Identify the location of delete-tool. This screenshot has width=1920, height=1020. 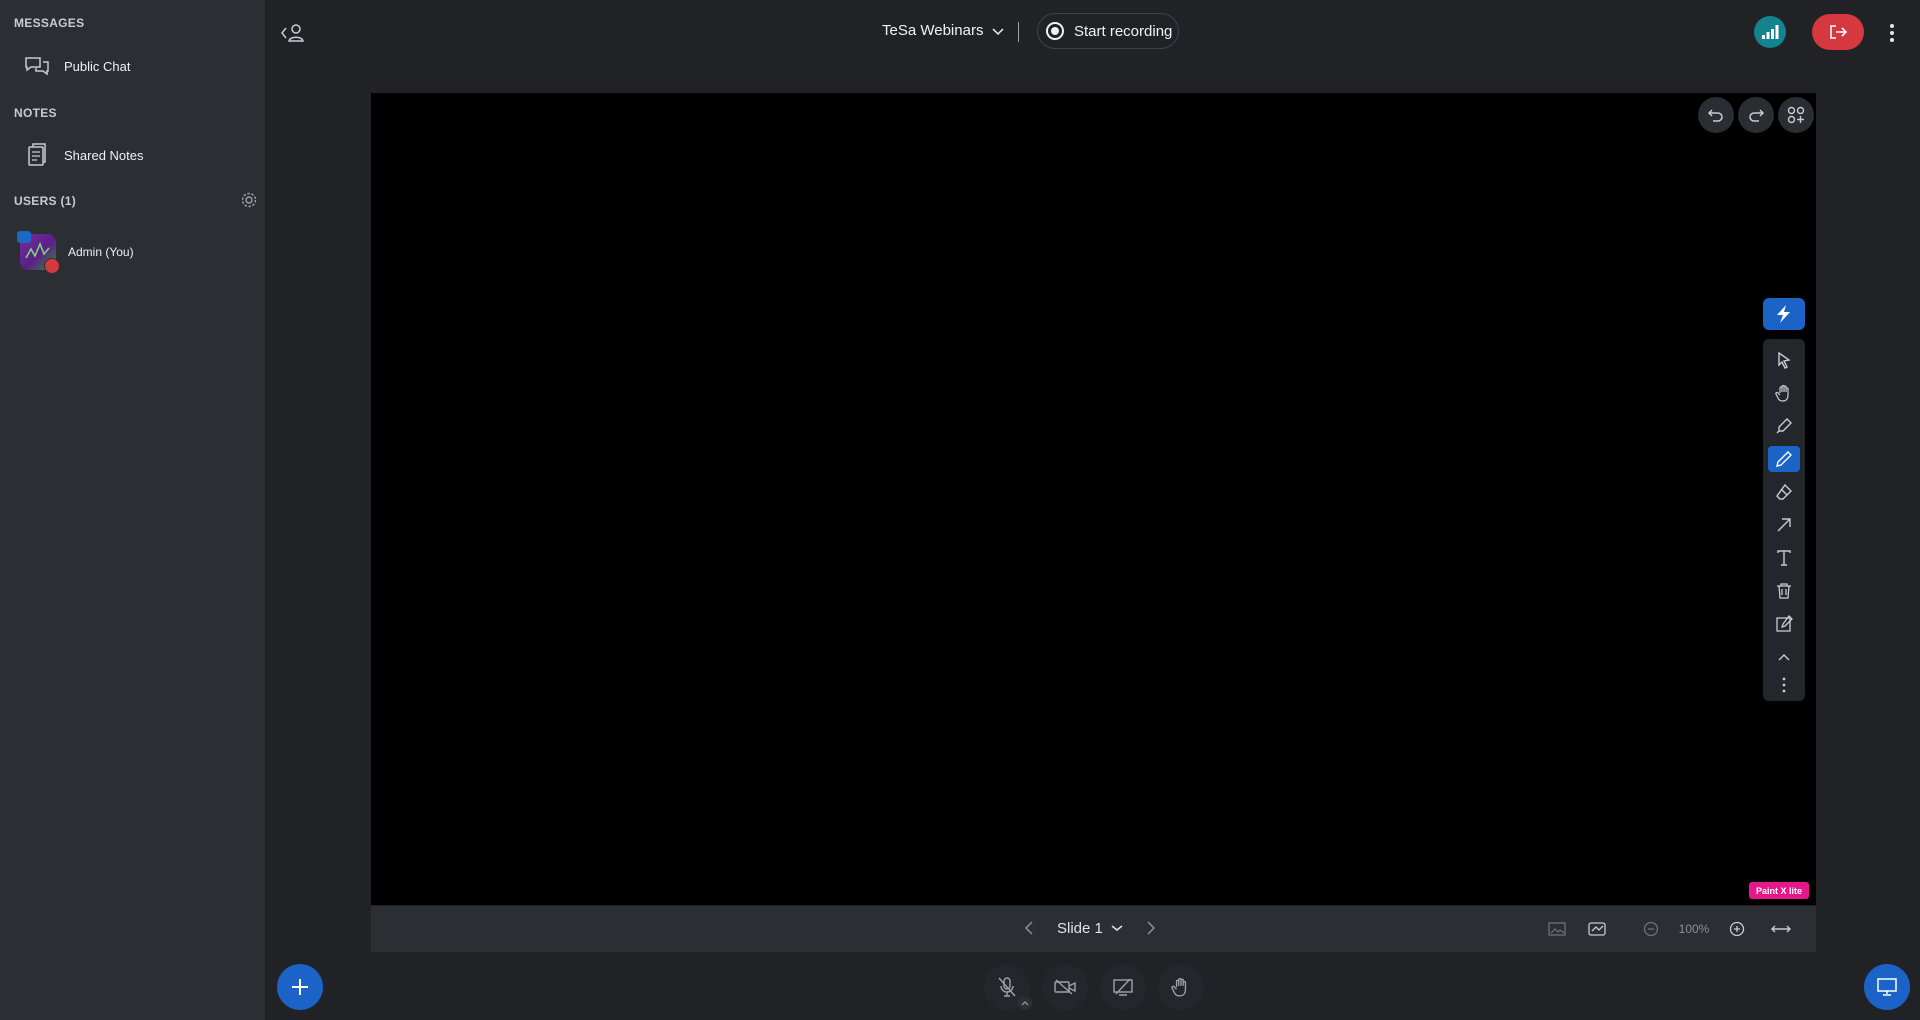
(1784, 591).